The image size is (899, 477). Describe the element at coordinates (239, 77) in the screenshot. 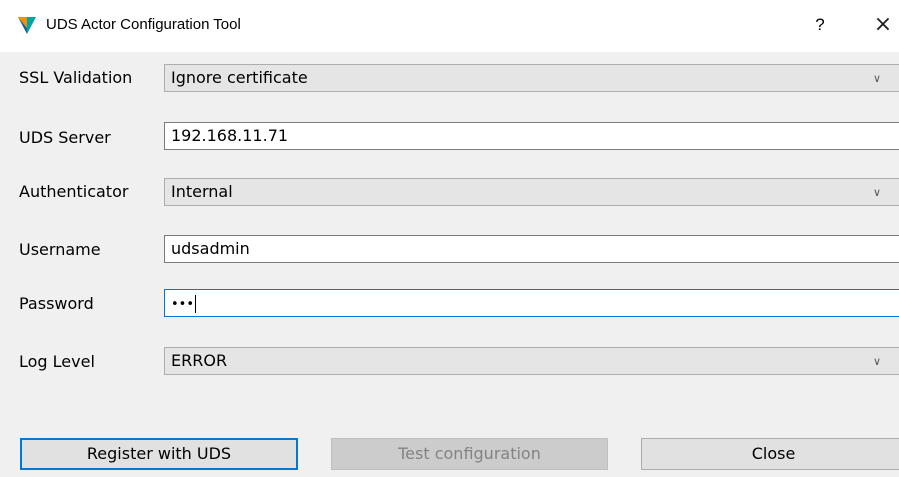

I see `ssl-validation-value: Ignore certificate` at that location.